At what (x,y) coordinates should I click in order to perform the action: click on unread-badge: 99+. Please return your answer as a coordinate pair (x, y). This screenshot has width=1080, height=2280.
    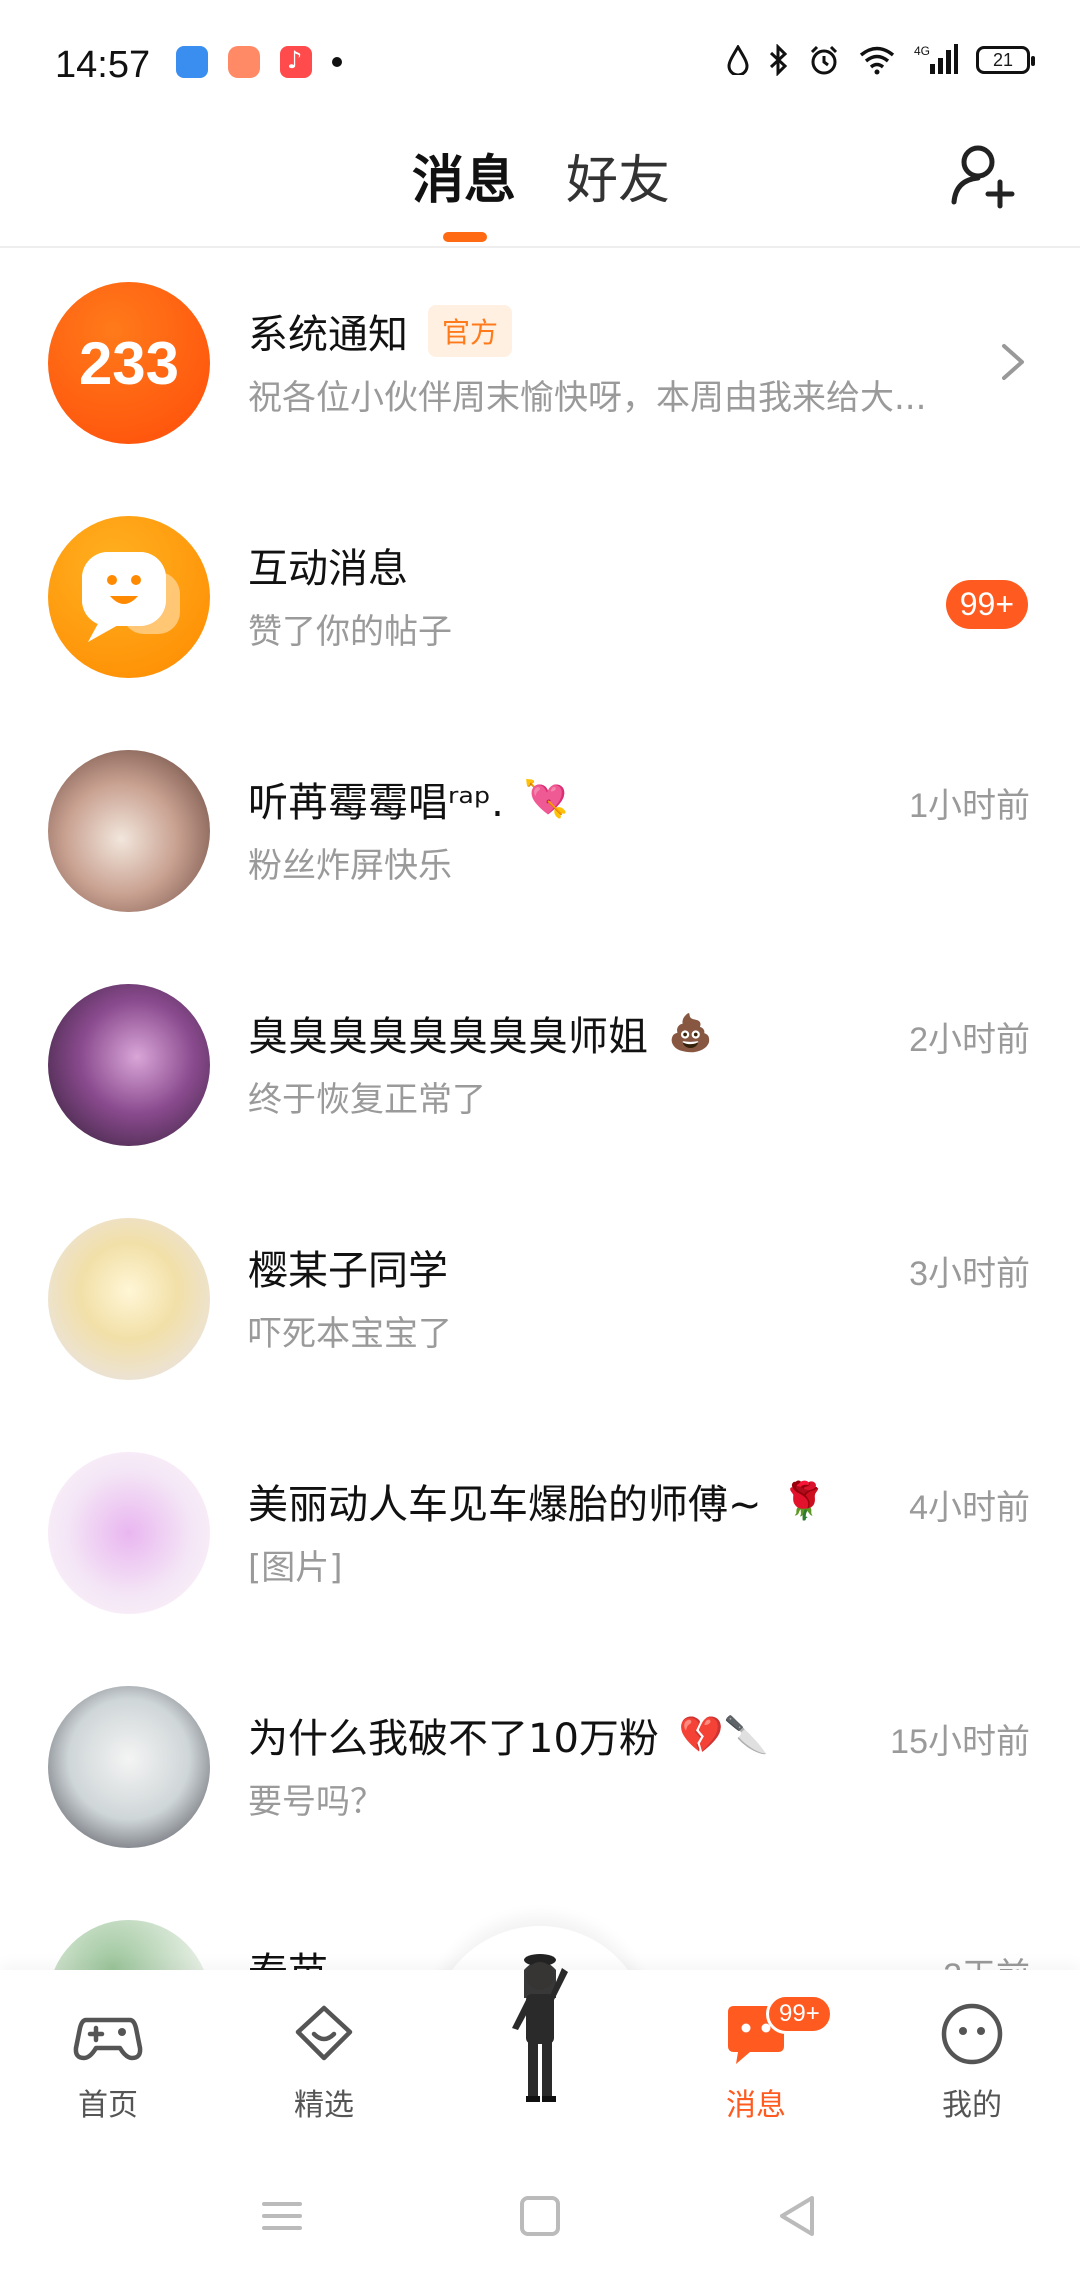
    Looking at the image, I should click on (986, 604).